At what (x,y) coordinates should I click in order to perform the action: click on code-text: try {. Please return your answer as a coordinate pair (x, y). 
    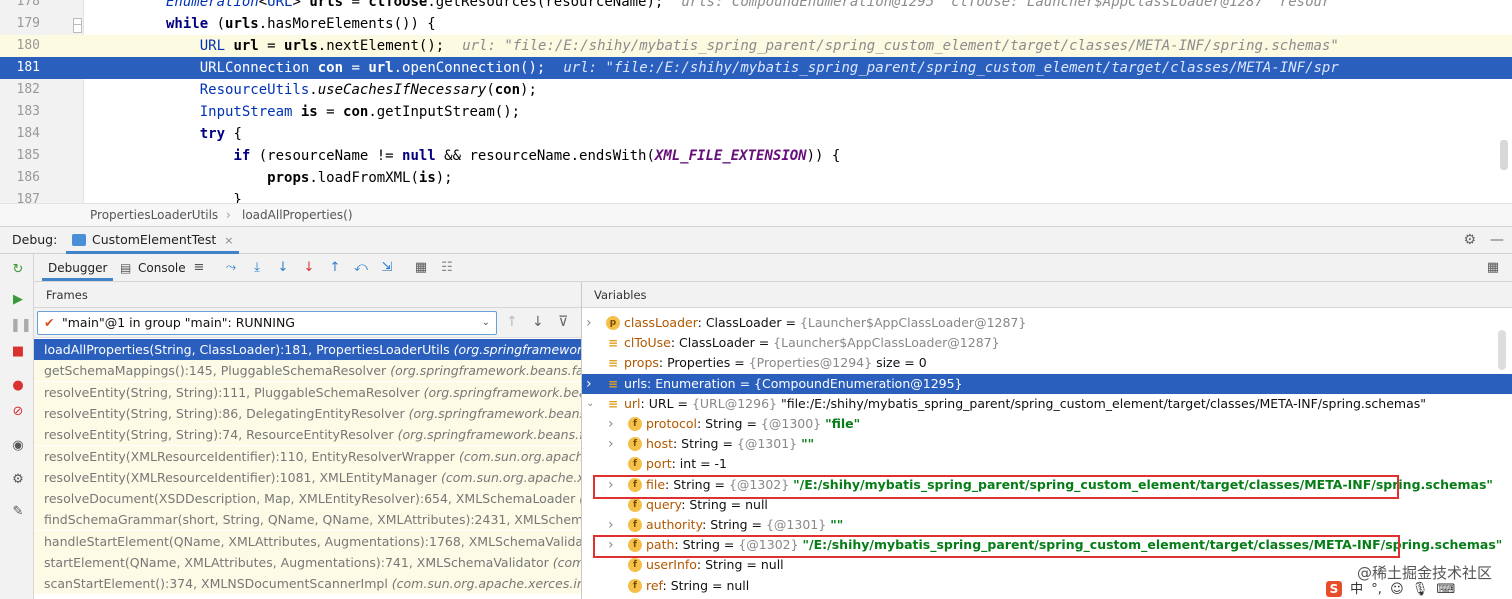
    Looking at the image, I should click on (204, 134).